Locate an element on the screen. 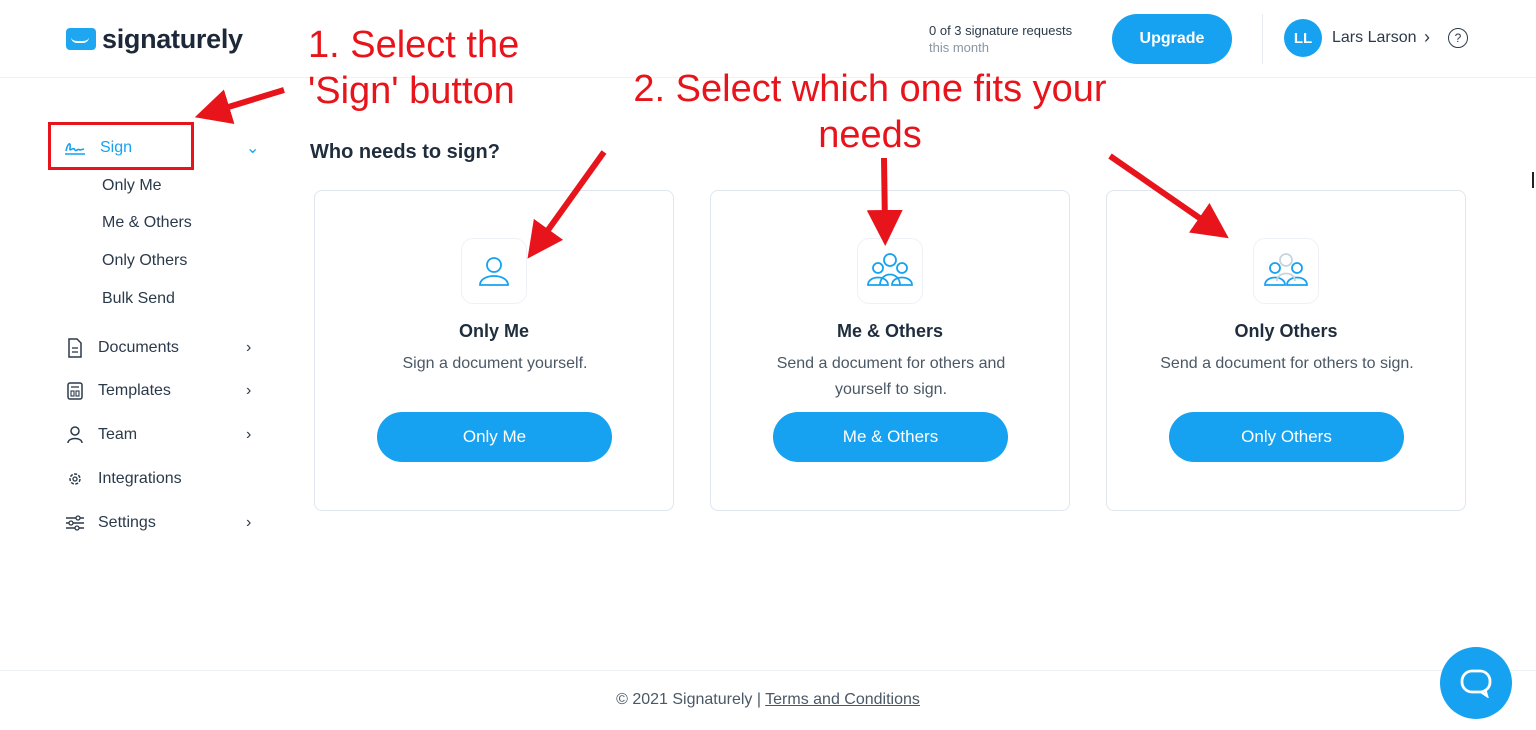 This screenshot has width=1536, height=730. copyright-text: © 2021 Signaturely | is located at coordinates (688, 699).